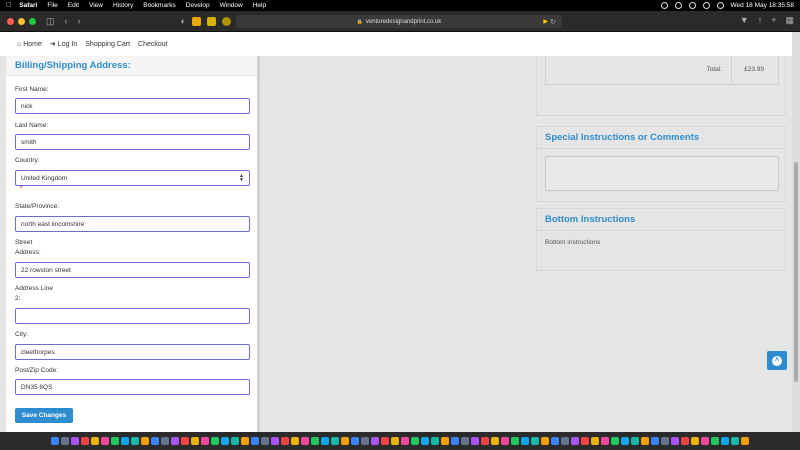 The image size is (800, 450). I want to click on menu-edit: Edit, so click(73, 5).